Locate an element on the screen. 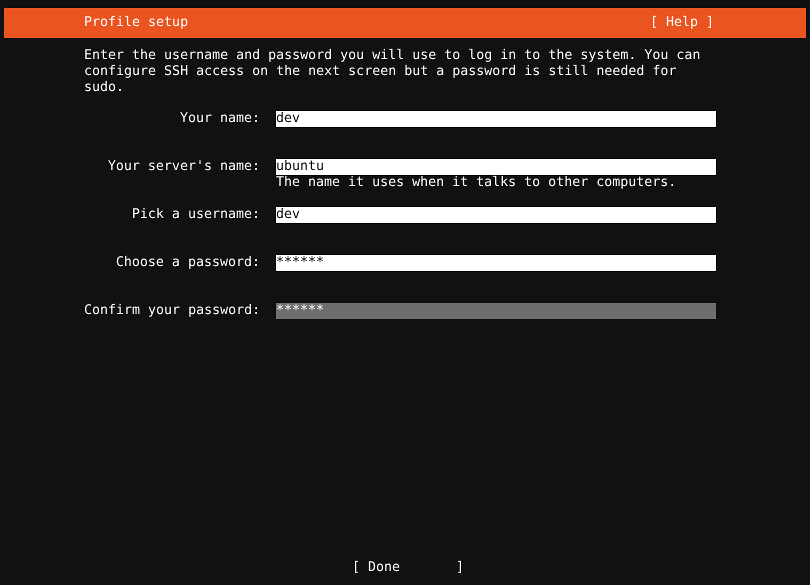 The width and height of the screenshot is (810, 585). field-label: Your server's name: is located at coordinates (183, 167).